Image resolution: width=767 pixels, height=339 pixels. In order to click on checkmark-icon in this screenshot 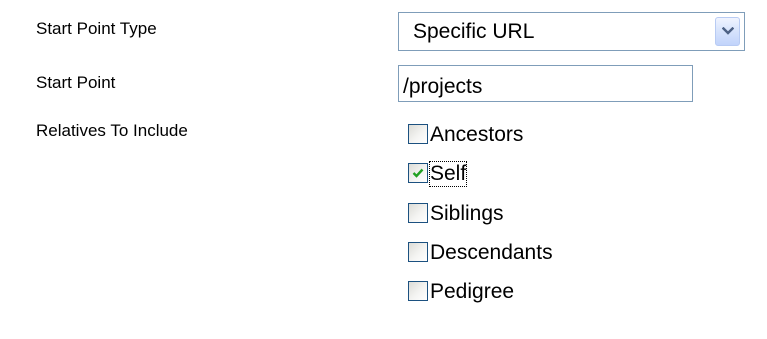, I will do `click(418, 173)`.